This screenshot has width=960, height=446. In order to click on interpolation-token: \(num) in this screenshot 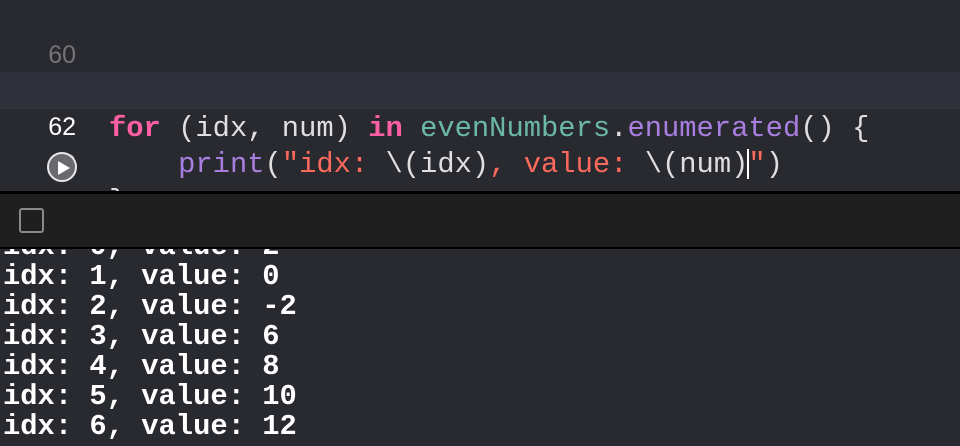, I will do `click(696, 164)`.